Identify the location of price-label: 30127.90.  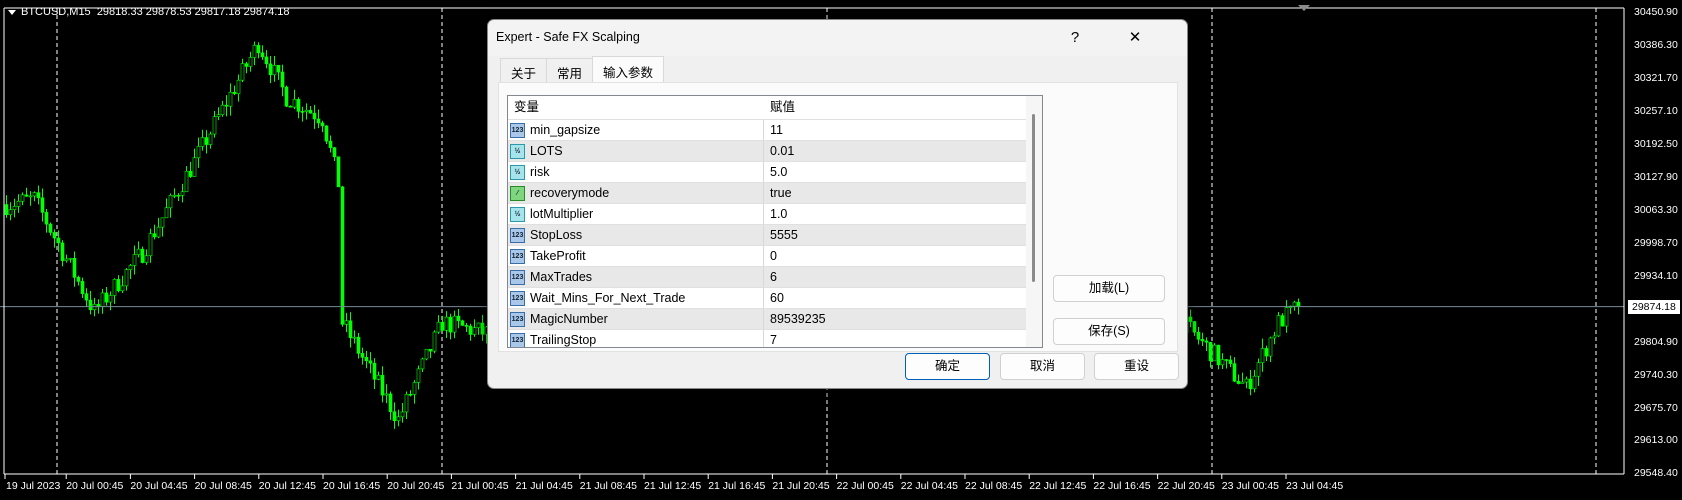
(1656, 177).